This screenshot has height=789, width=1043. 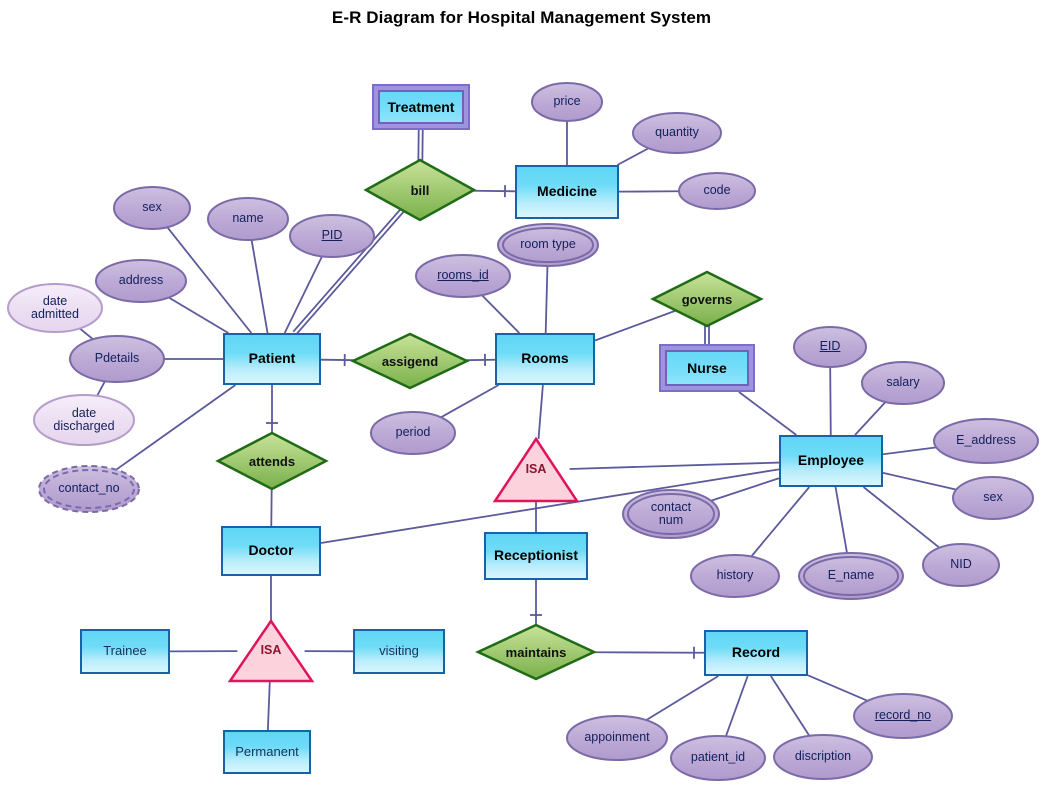 I want to click on entity-permanent: Permanent, so click(x=267, y=752).